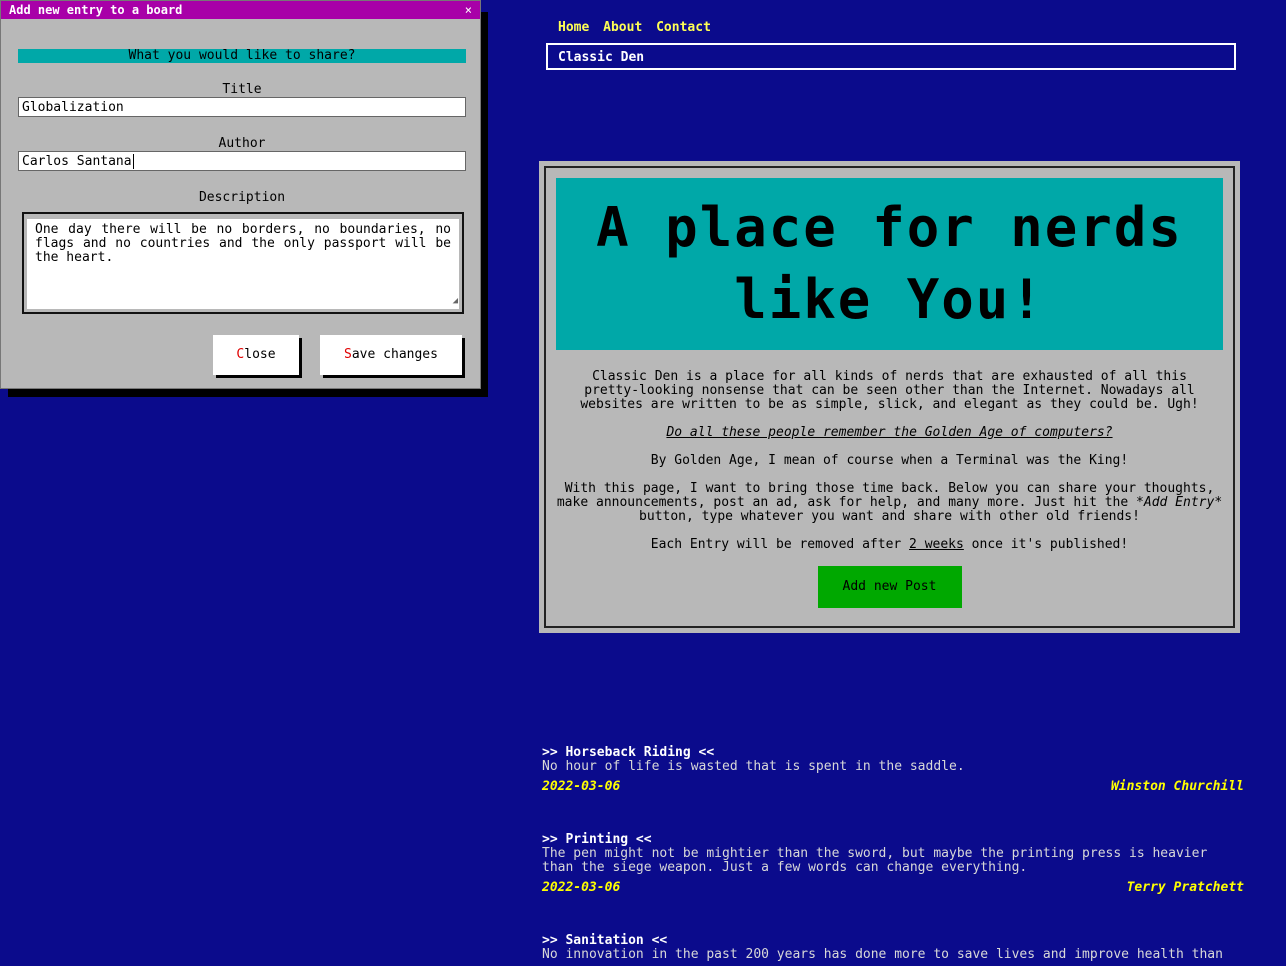 The width and height of the screenshot is (1286, 966). I want to click on hero-banner: A place for nerds like You!, so click(889, 264).